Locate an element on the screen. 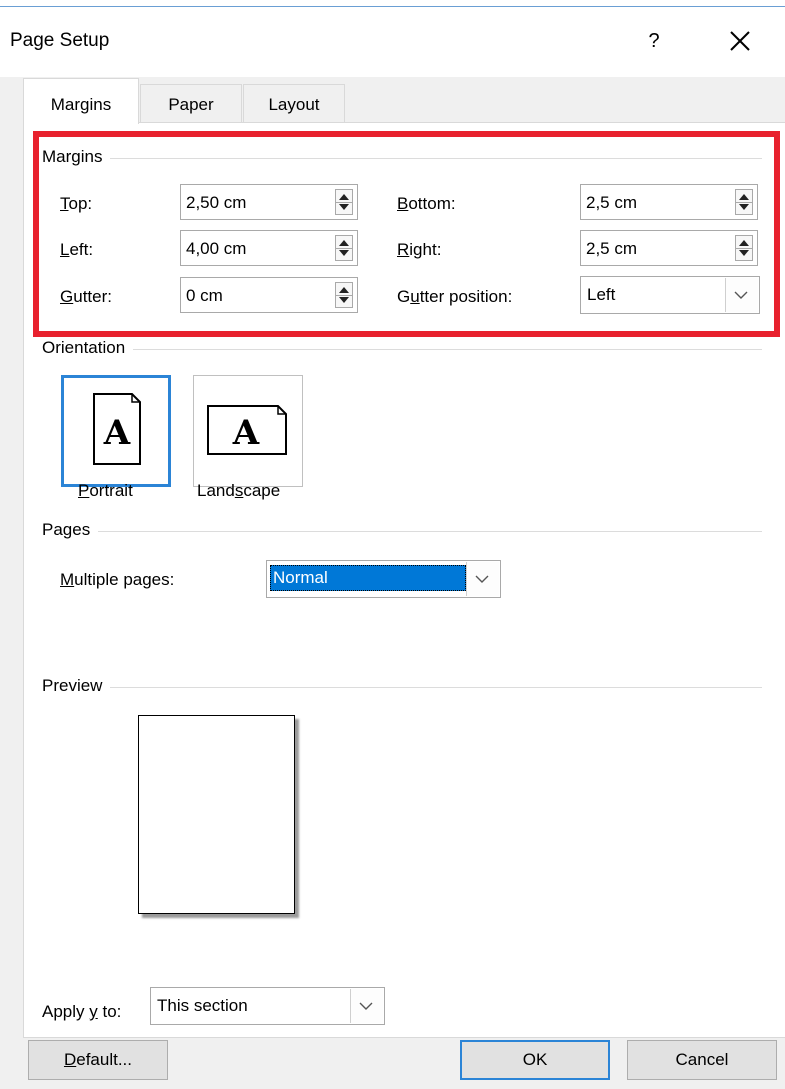 The height and width of the screenshot is (1089, 785). help-button: ? is located at coordinates (654, 41).